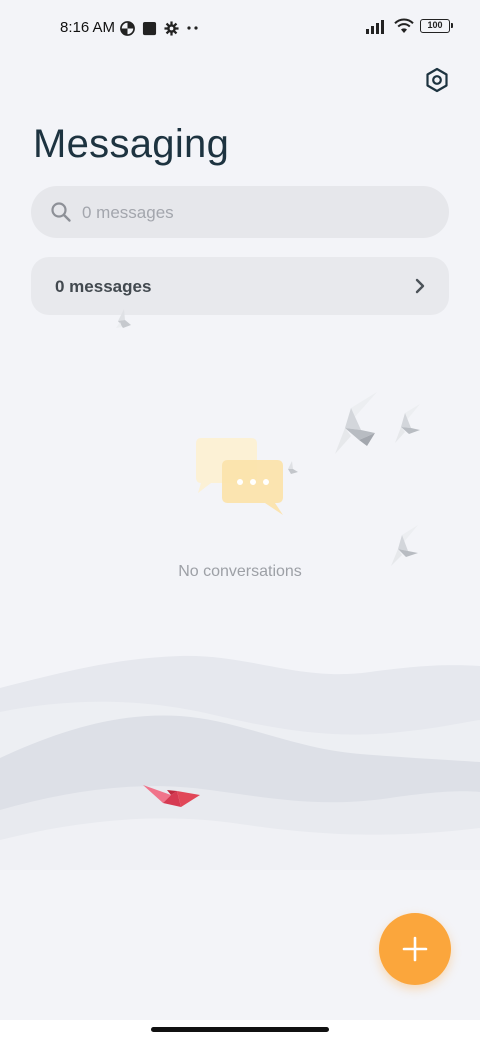 This screenshot has height=1040, width=480. I want to click on data-saver-icon, so click(127, 28).